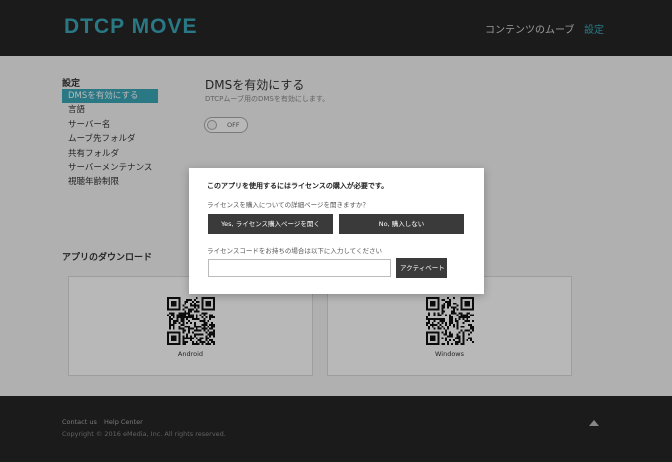 This screenshot has height=462, width=672. Describe the element at coordinates (294, 251) in the screenshot. I see `license-code-label: ライセンスコードをお持ちの場合は以下に入力してください` at that location.